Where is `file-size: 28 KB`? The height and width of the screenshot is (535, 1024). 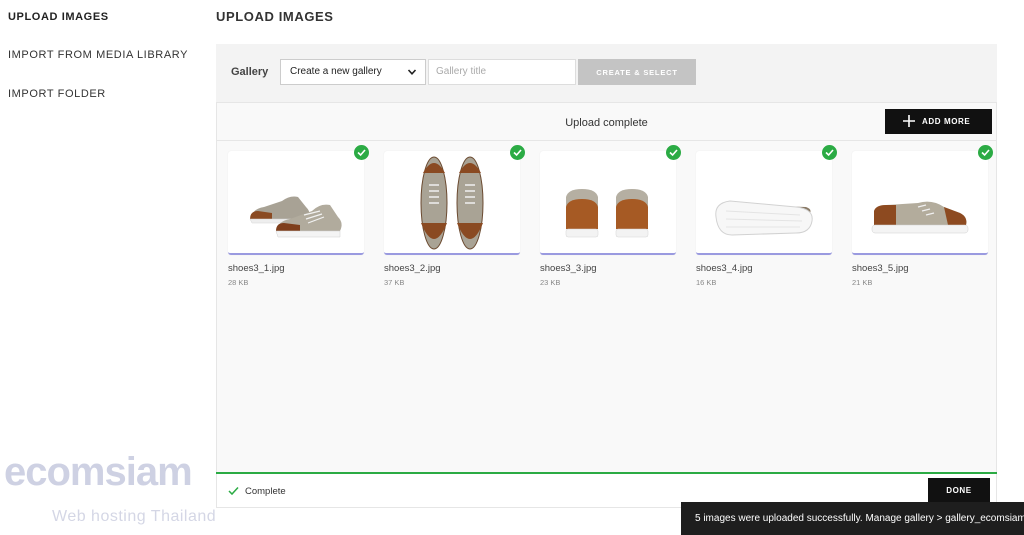 file-size: 28 KB is located at coordinates (238, 282).